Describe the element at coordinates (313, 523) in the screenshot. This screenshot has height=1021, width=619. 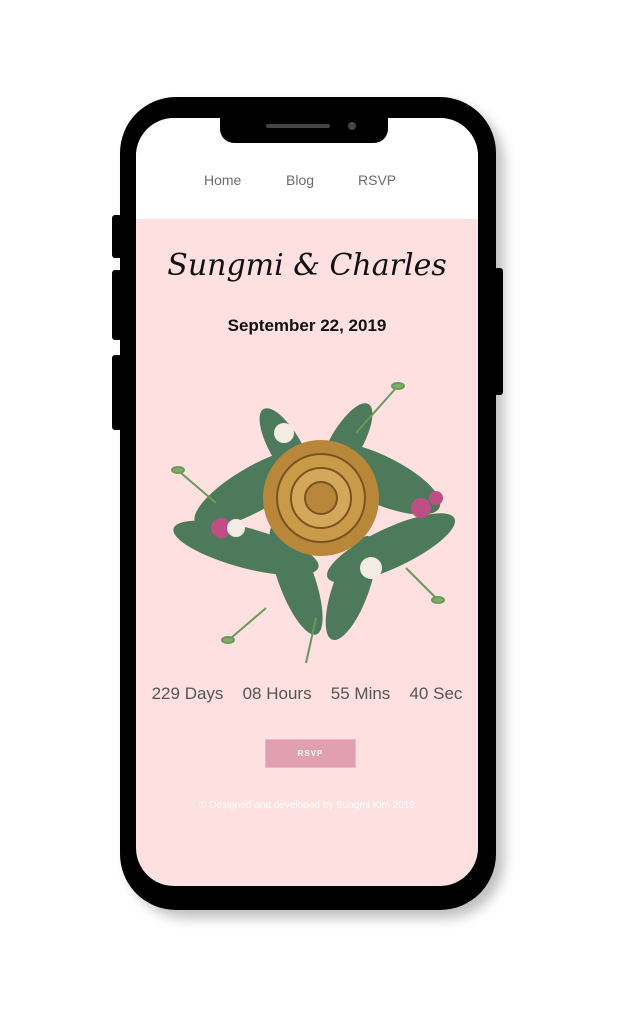
I see `floral-bouquet-image` at that location.